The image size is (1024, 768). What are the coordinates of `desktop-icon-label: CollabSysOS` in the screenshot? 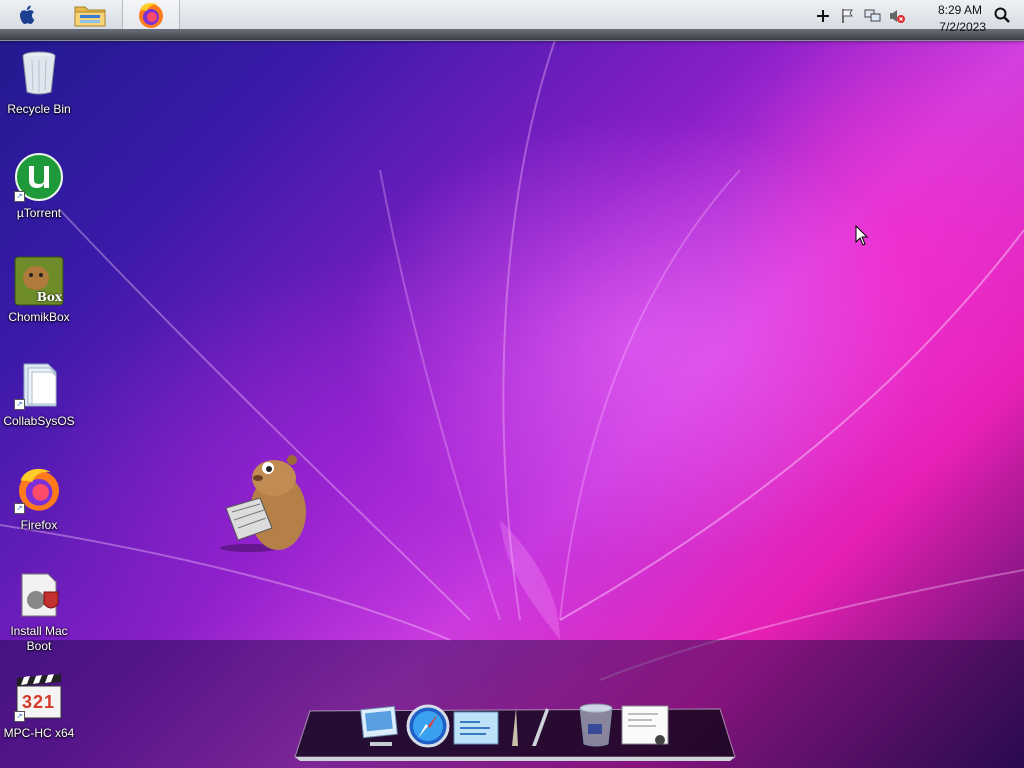 It's located at (39, 421).